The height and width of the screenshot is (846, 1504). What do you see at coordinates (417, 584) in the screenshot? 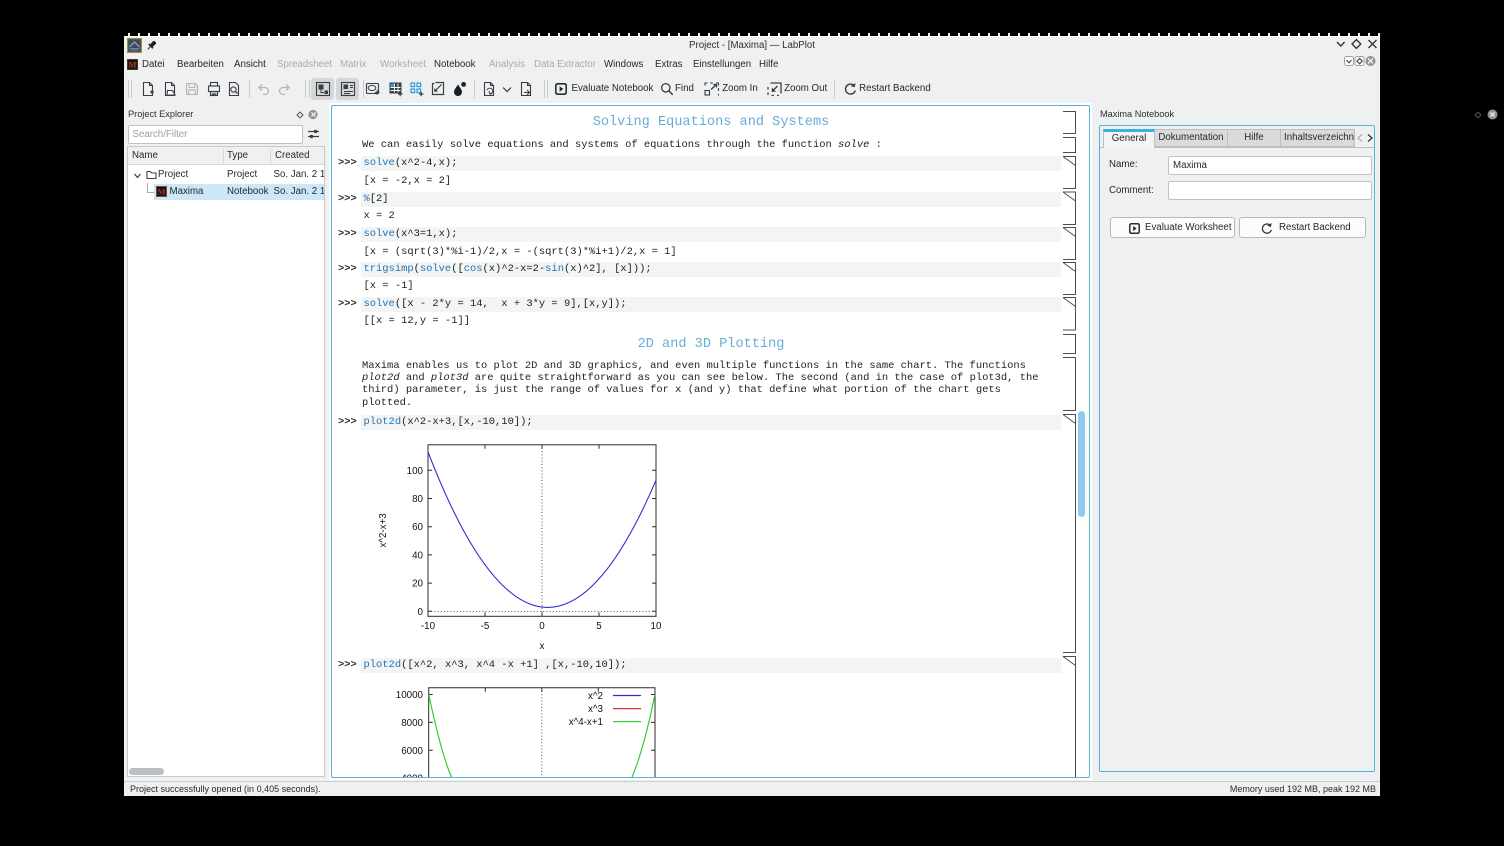
I see `svg-text: 20` at bounding box center [417, 584].